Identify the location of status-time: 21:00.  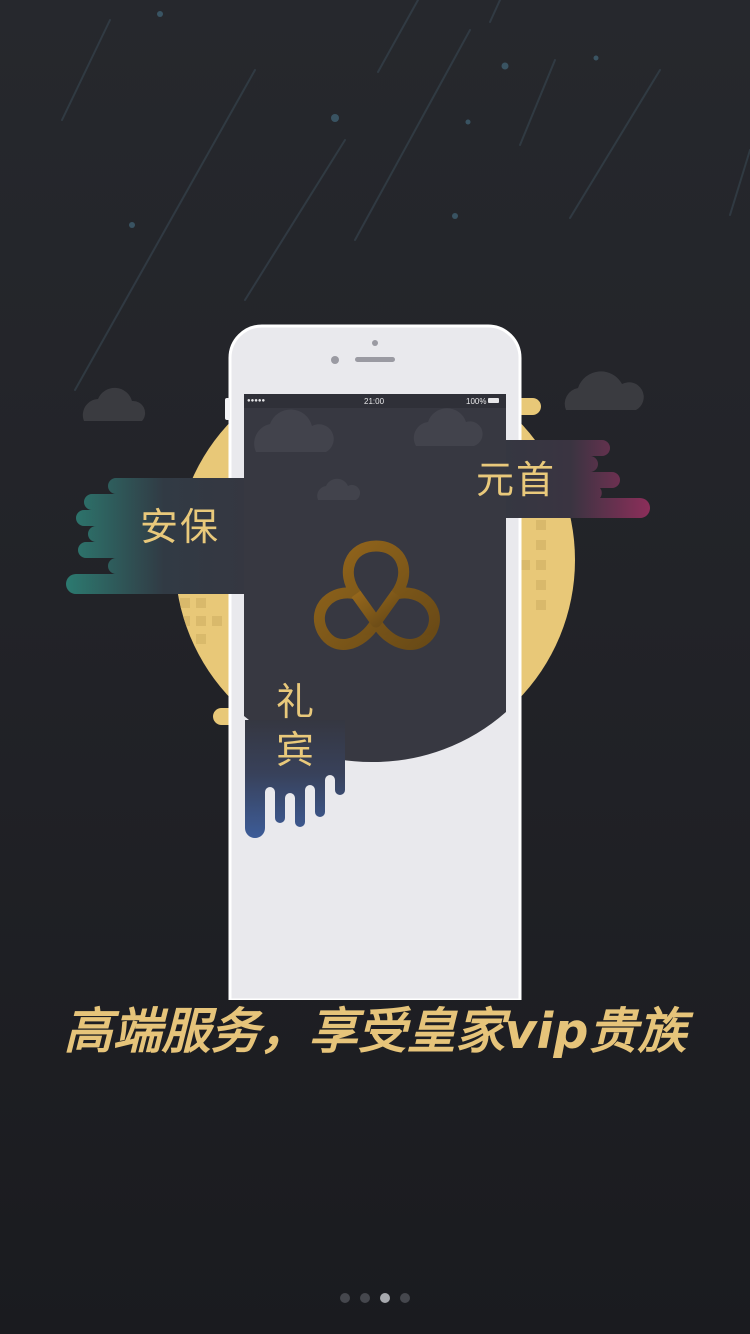
(374, 401).